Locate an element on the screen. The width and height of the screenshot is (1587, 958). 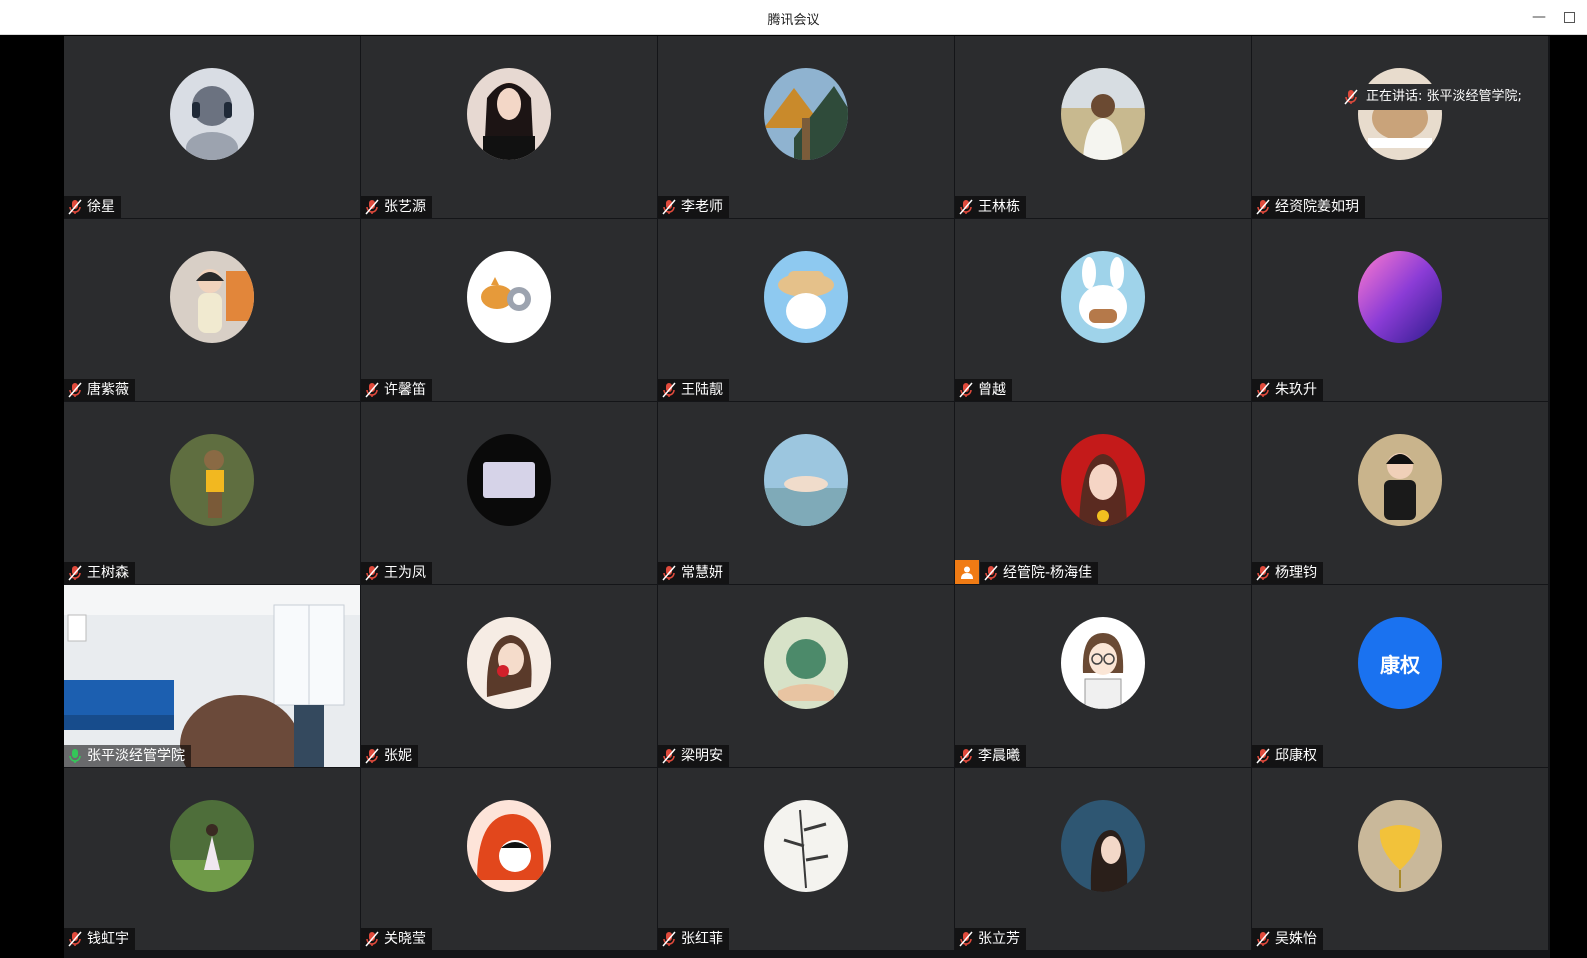
participant-tile: 许馨笛 is located at coordinates (509, 310).